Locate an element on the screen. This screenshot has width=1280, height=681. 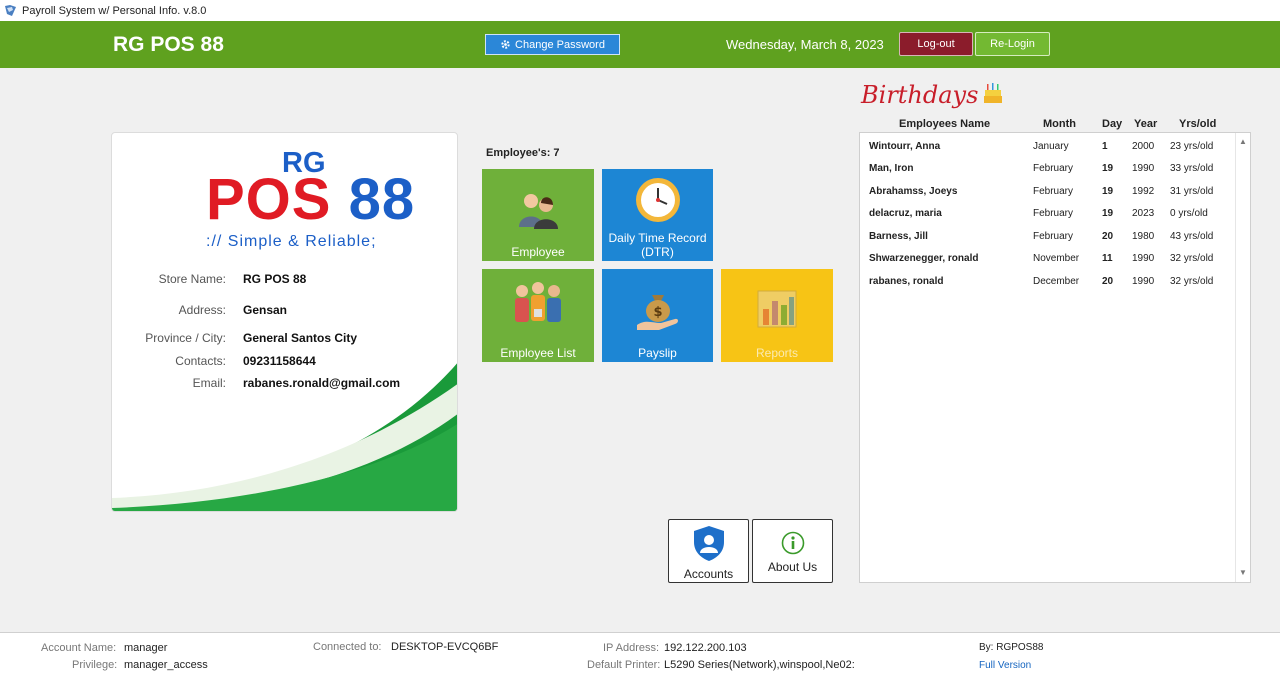
col-header-name: Employees Name is located at coordinates (944, 124).